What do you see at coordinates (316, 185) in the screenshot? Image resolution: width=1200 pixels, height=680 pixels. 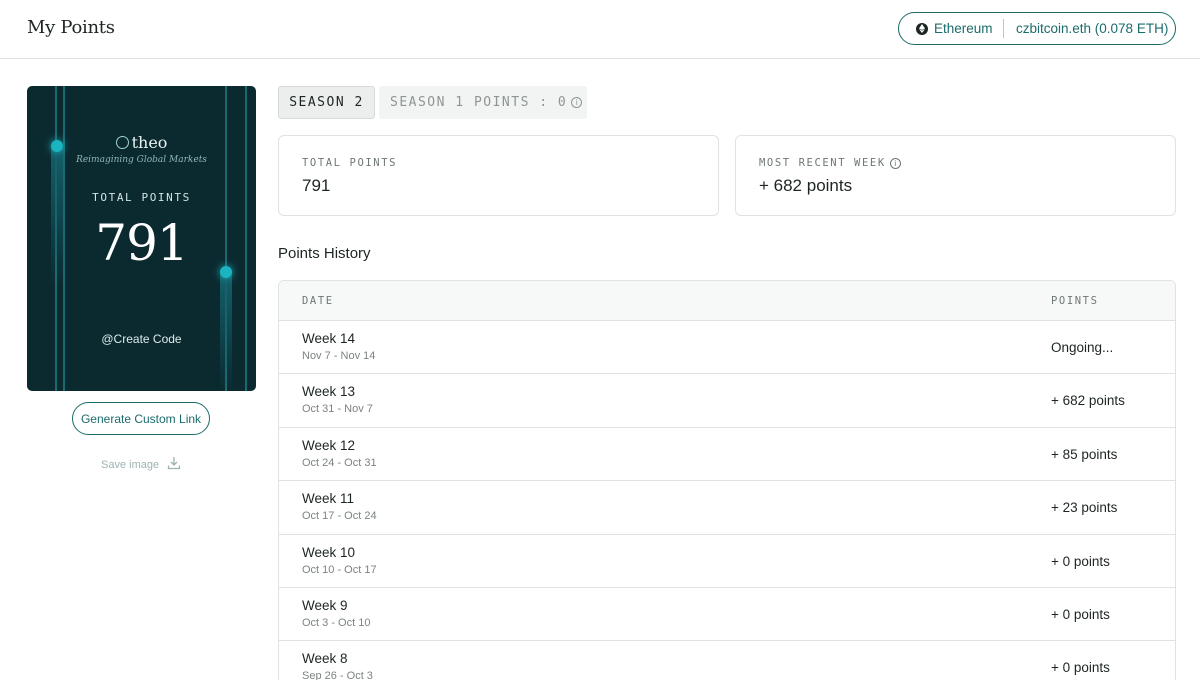 I see `total-points-value: 791` at bounding box center [316, 185].